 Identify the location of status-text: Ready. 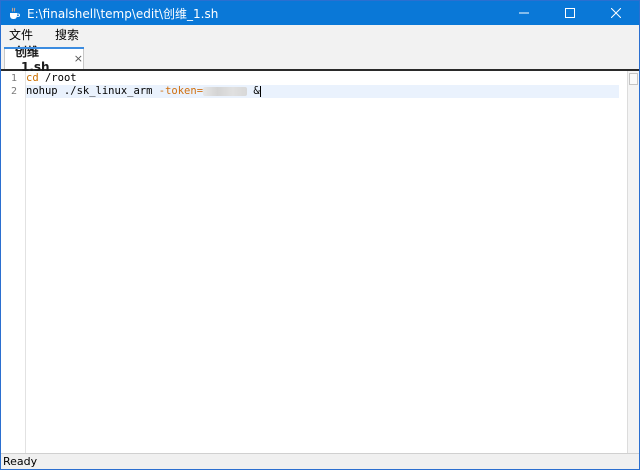
(20, 461).